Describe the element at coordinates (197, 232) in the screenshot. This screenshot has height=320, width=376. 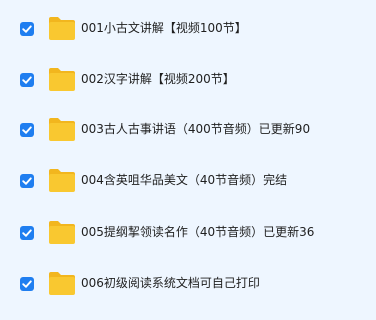
I see `file-name: 005提纲挈领读名作（40节音频）已更新36` at that location.